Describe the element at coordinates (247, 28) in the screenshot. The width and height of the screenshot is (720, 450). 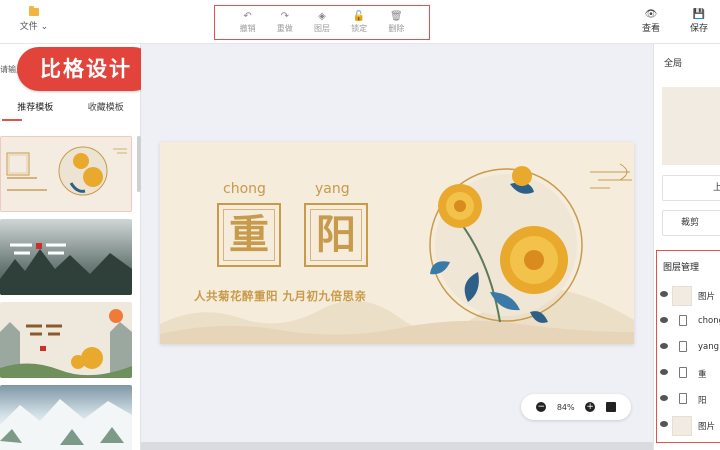
I see `undo-label: 撤销` at that location.